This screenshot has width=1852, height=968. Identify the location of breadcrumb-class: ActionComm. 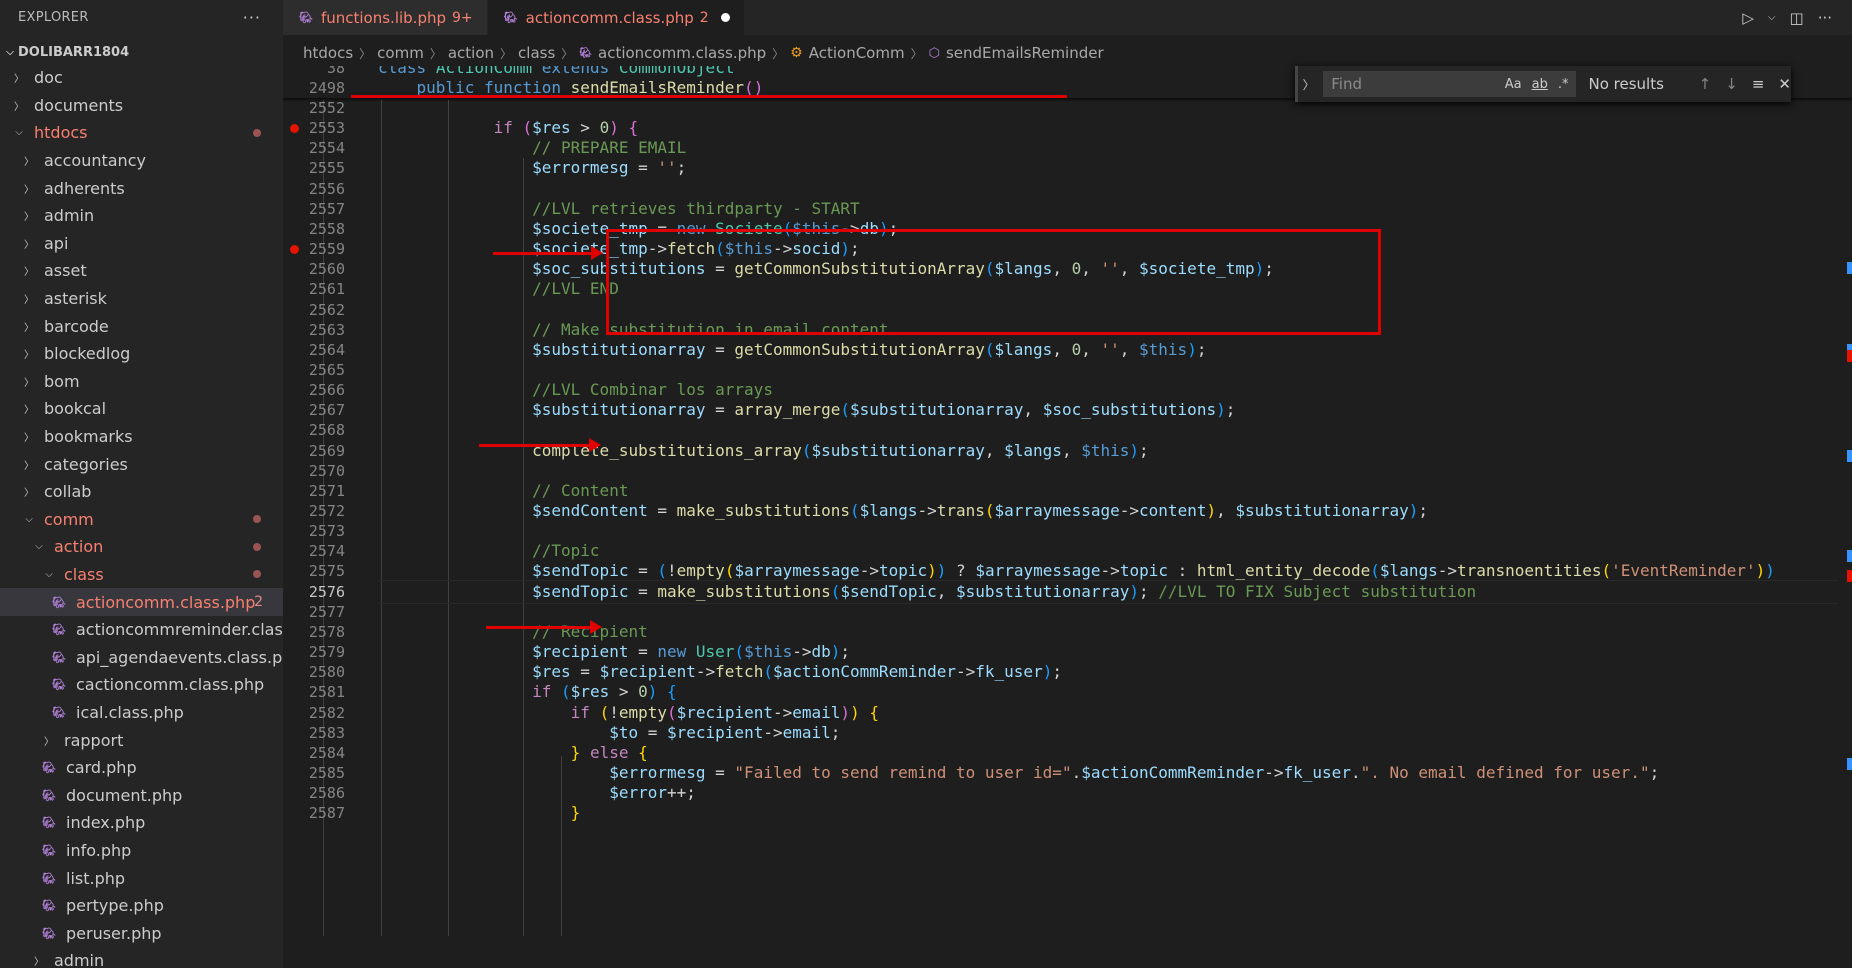
(857, 53).